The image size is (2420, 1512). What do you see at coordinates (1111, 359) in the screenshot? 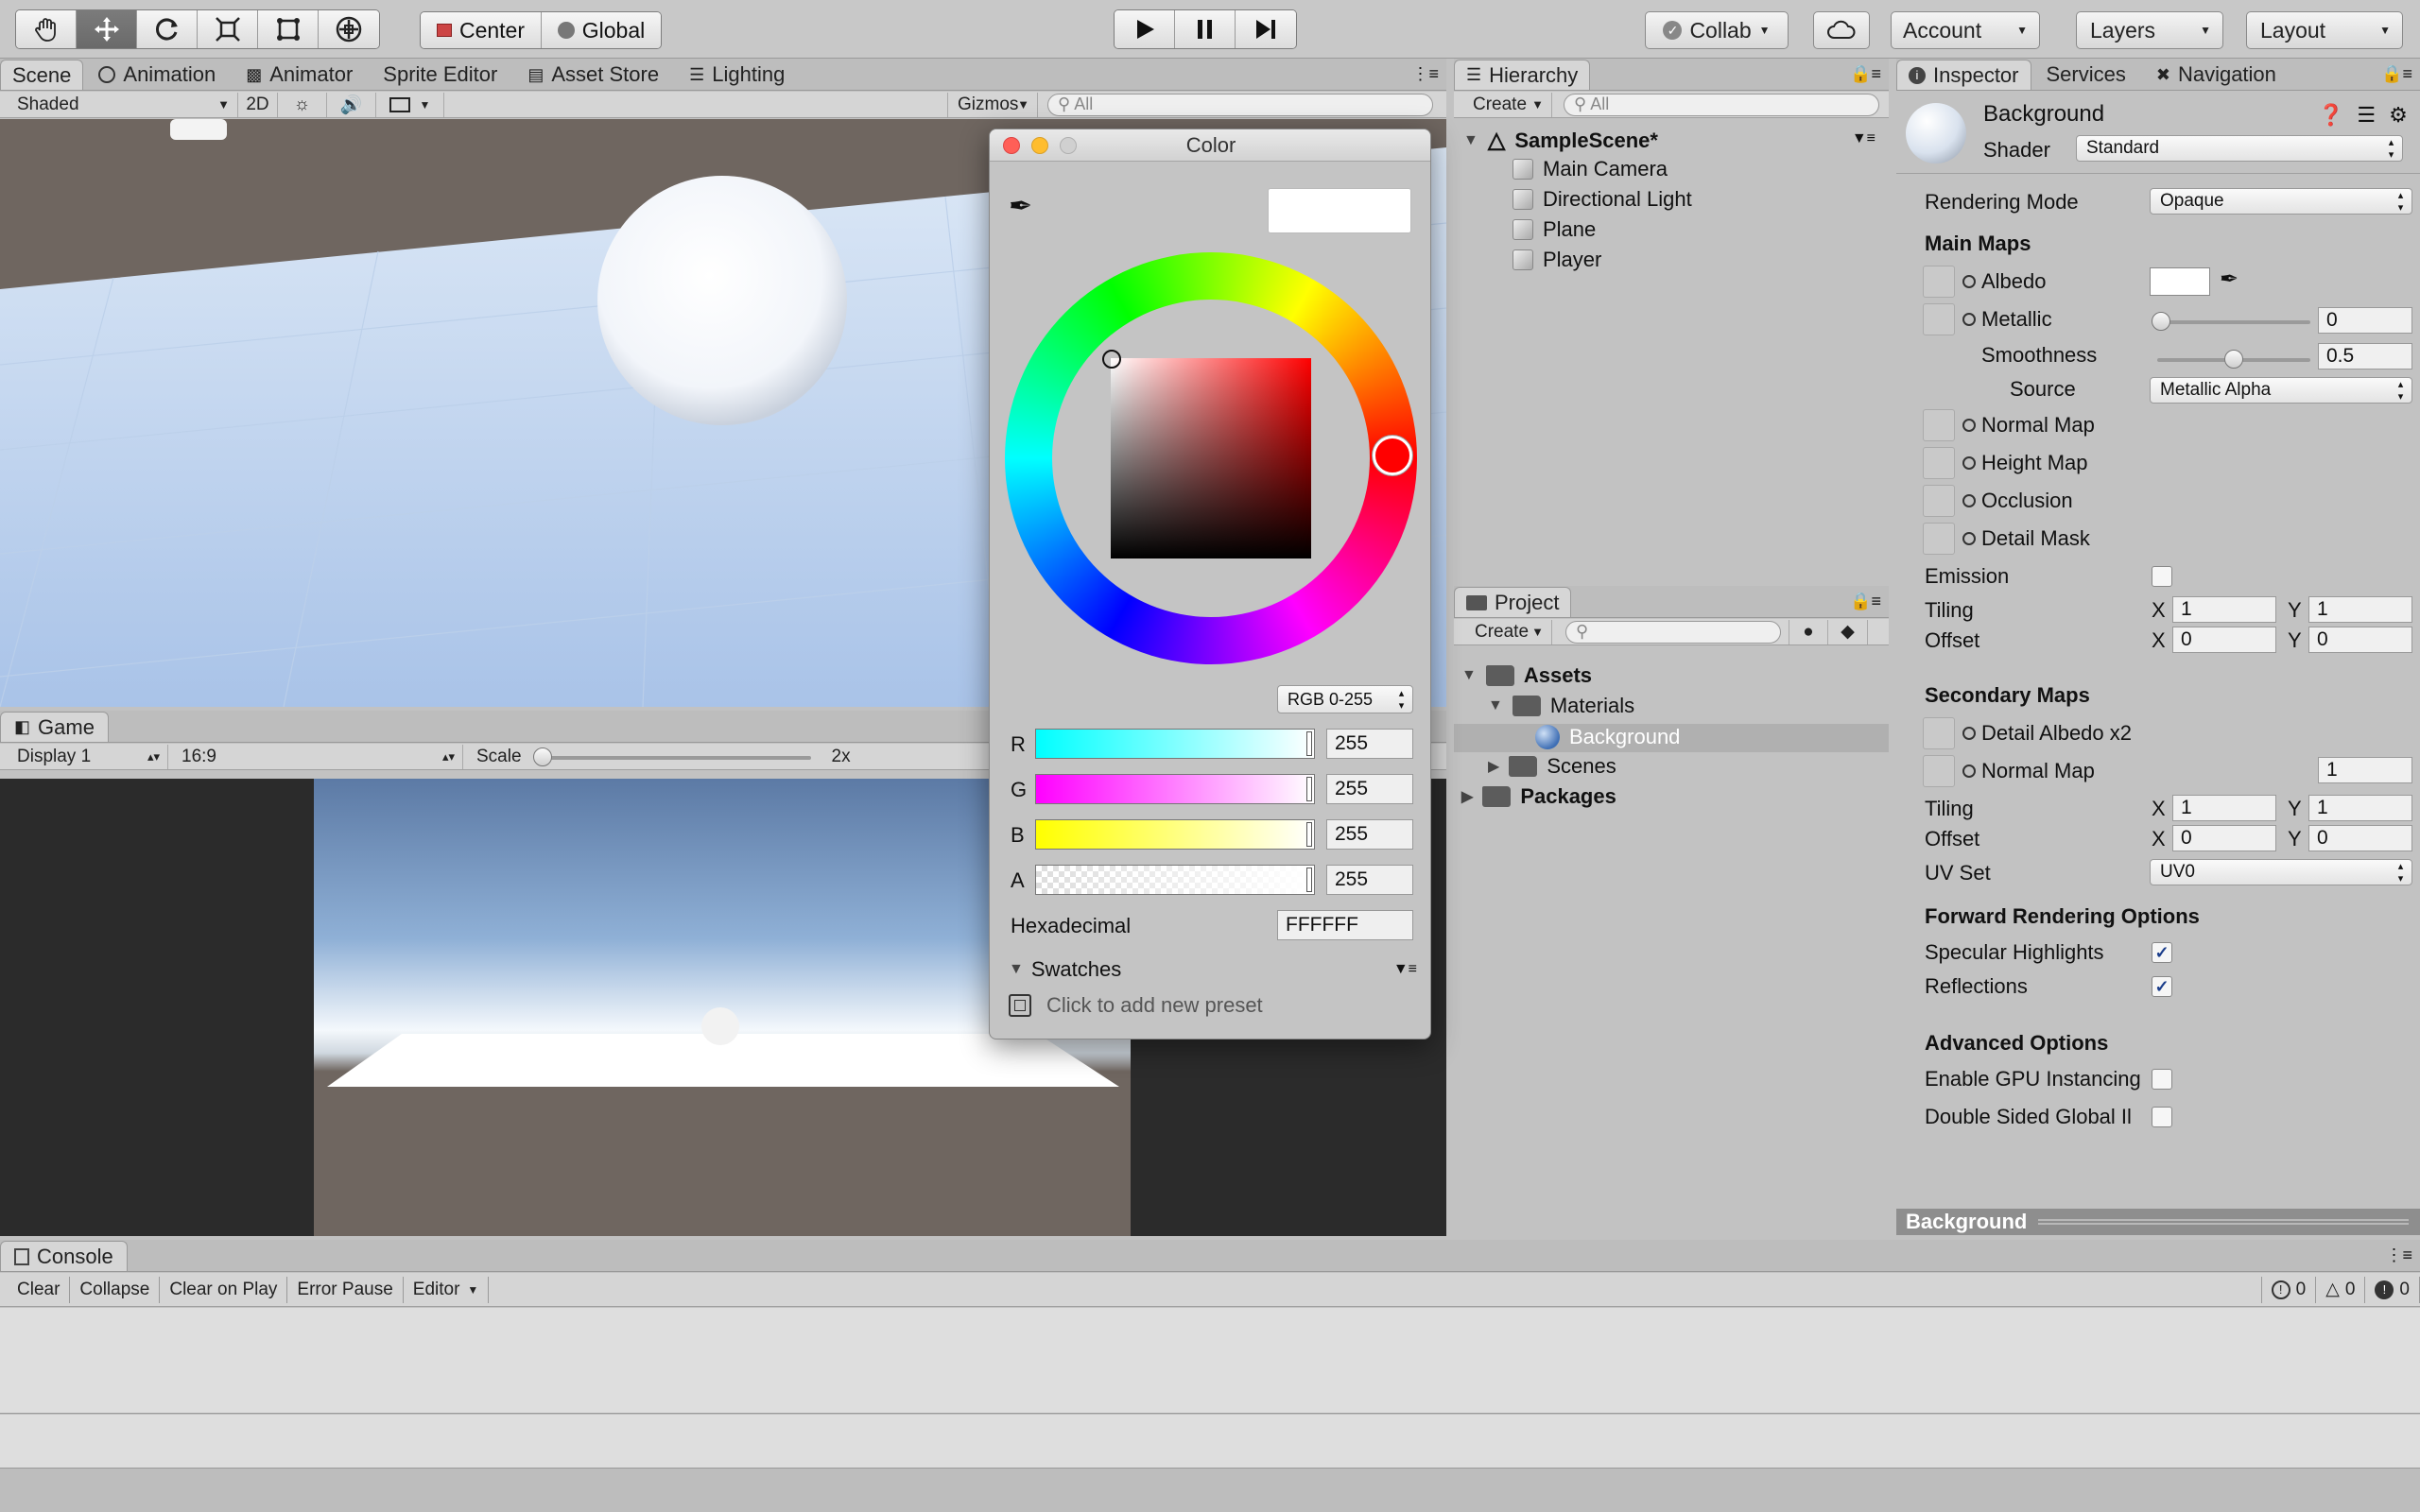
I see `sv-cursor` at bounding box center [1111, 359].